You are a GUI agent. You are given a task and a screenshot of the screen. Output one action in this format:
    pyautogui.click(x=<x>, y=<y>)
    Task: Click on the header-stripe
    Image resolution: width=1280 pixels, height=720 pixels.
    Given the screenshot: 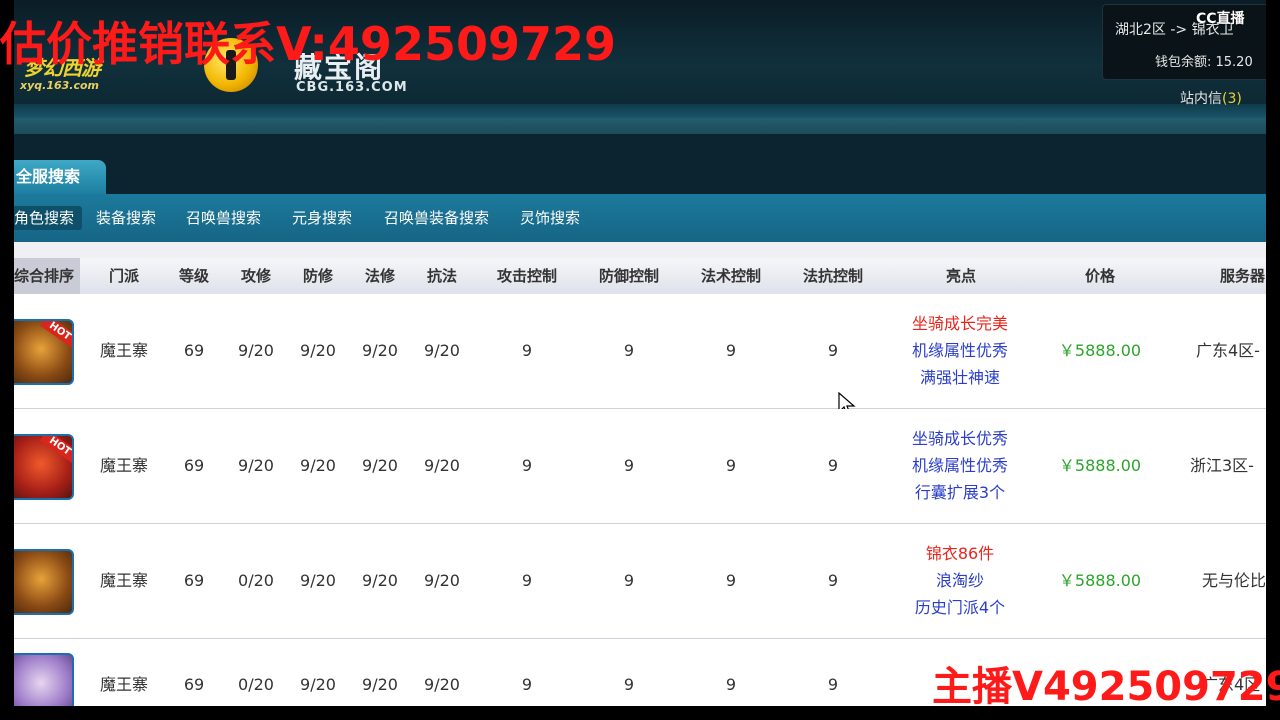 What is the action you would take?
    pyautogui.click(x=640, y=111)
    